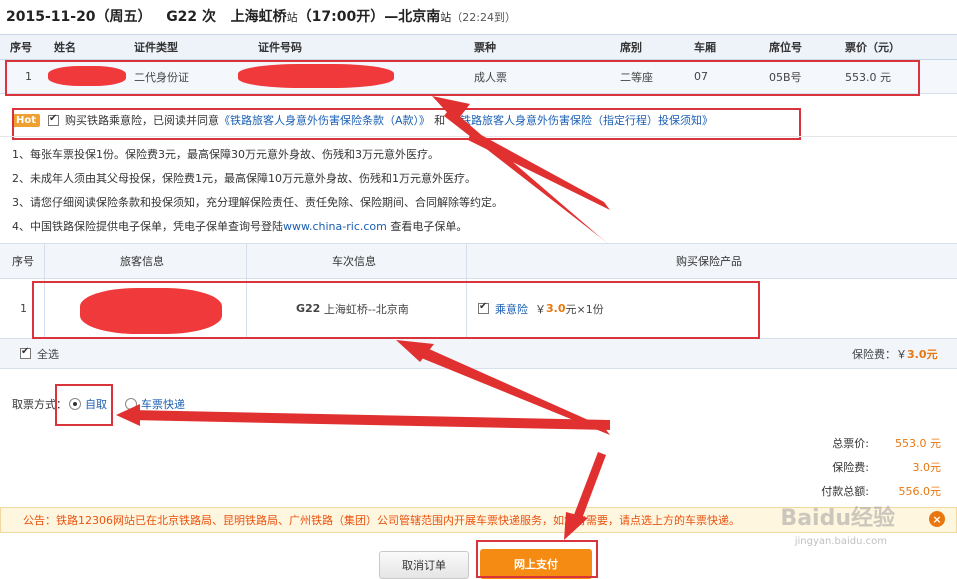 This screenshot has height=579, width=957. Describe the element at coordinates (539, 170) in the screenshot. I see `arrow-to-insurance` at that location.